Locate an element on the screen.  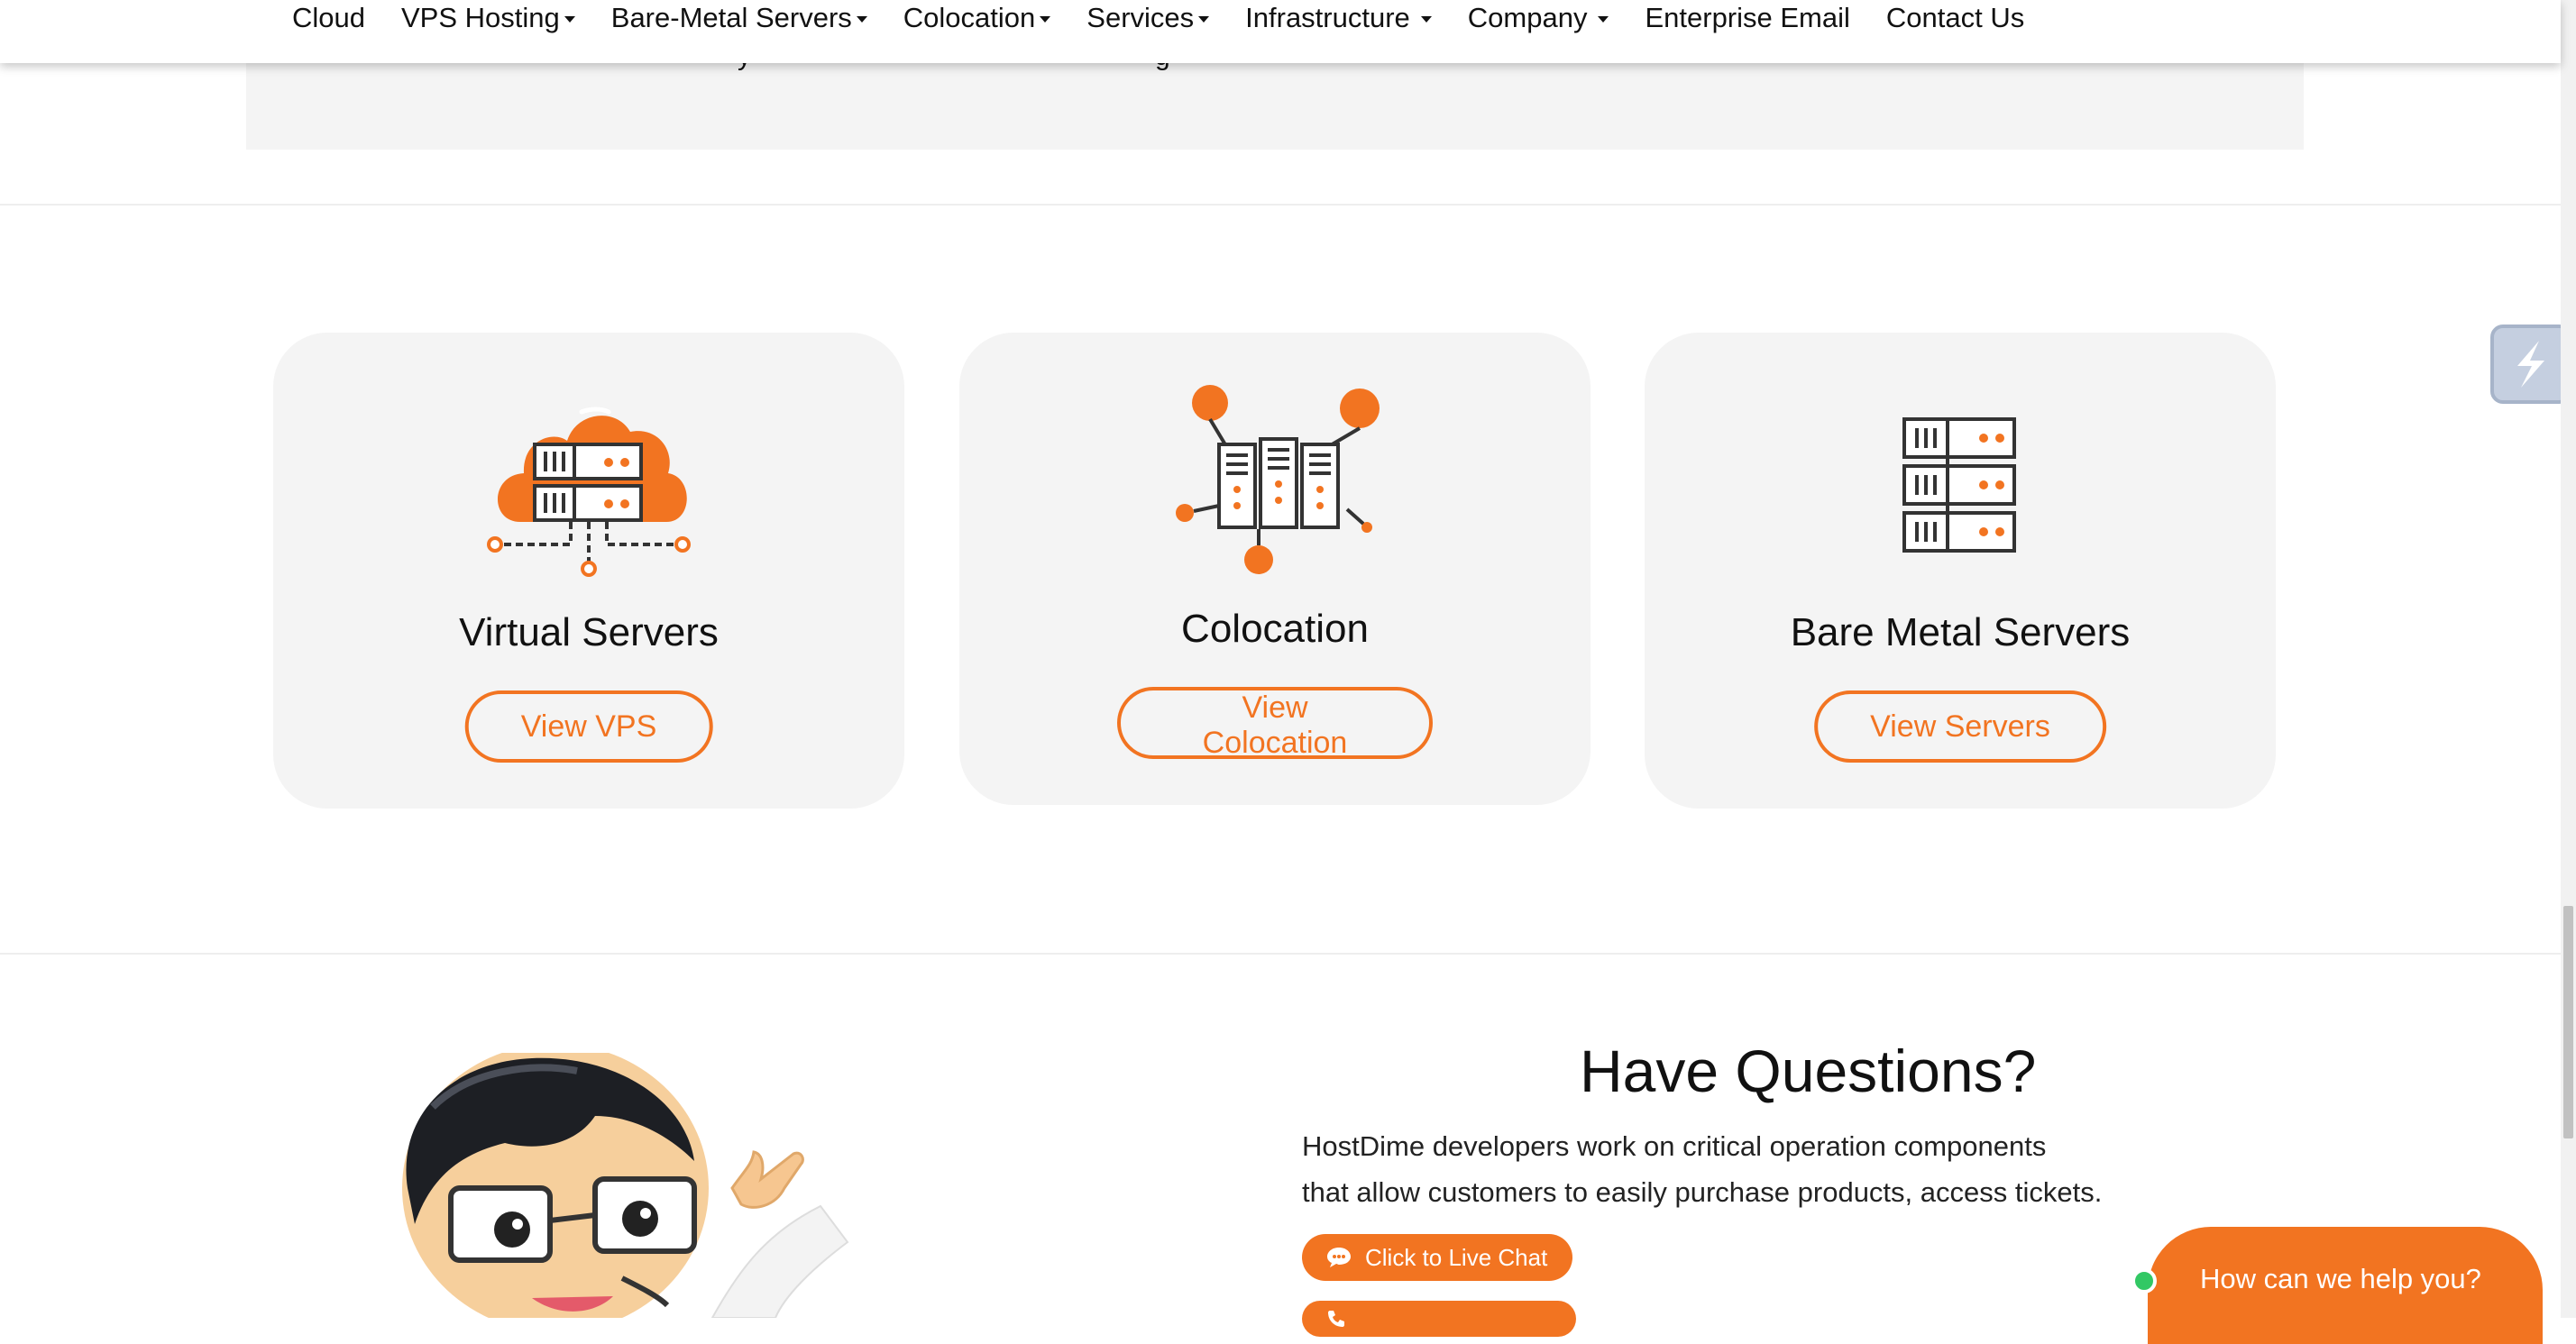
section-title: Have Questions? is located at coordinates (1808, 1071).